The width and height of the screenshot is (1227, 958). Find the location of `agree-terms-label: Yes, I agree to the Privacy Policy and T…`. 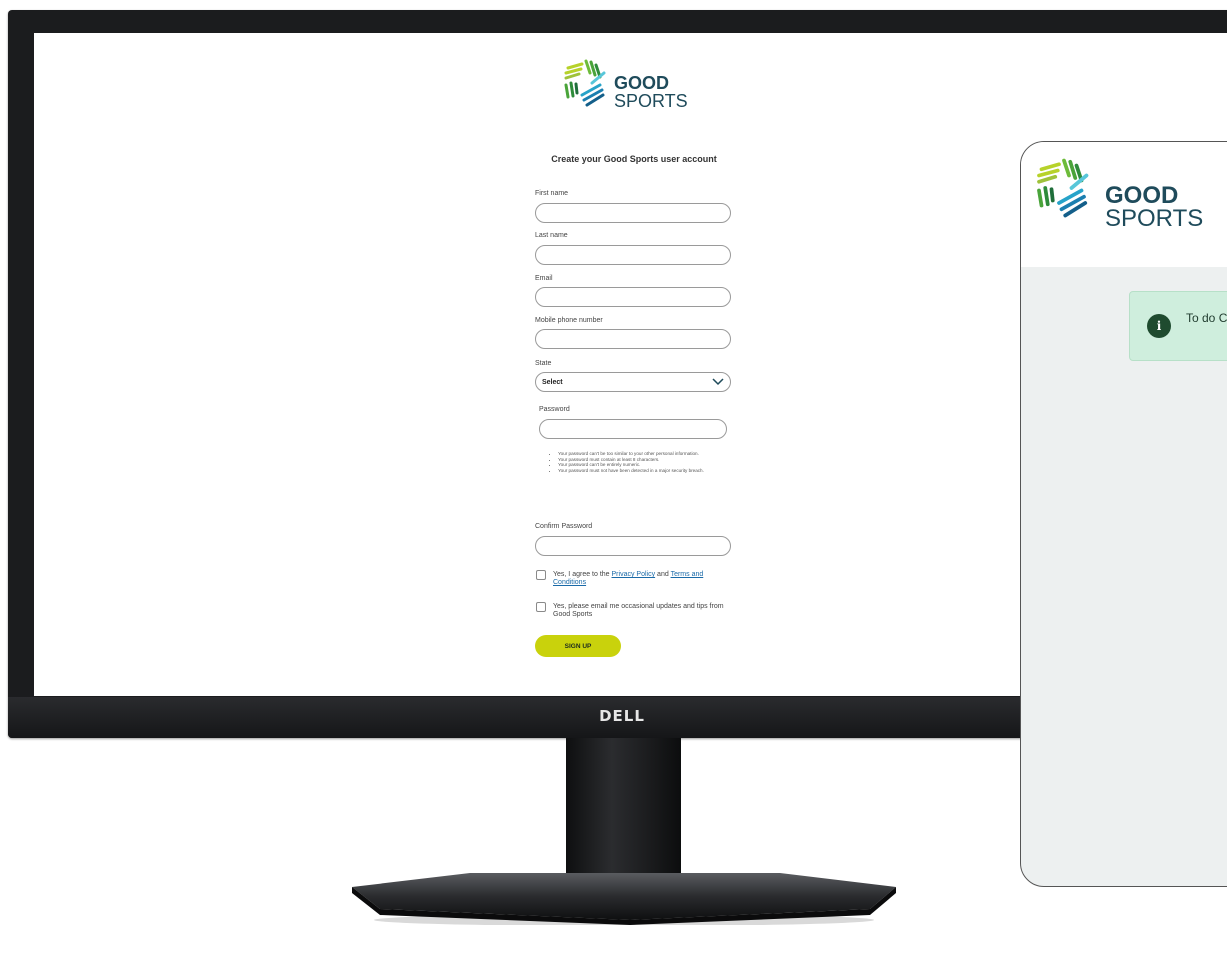

agree-terms-label: Yes, I agree to the Privacy Policy and T… is located at coordinates (640, 579).